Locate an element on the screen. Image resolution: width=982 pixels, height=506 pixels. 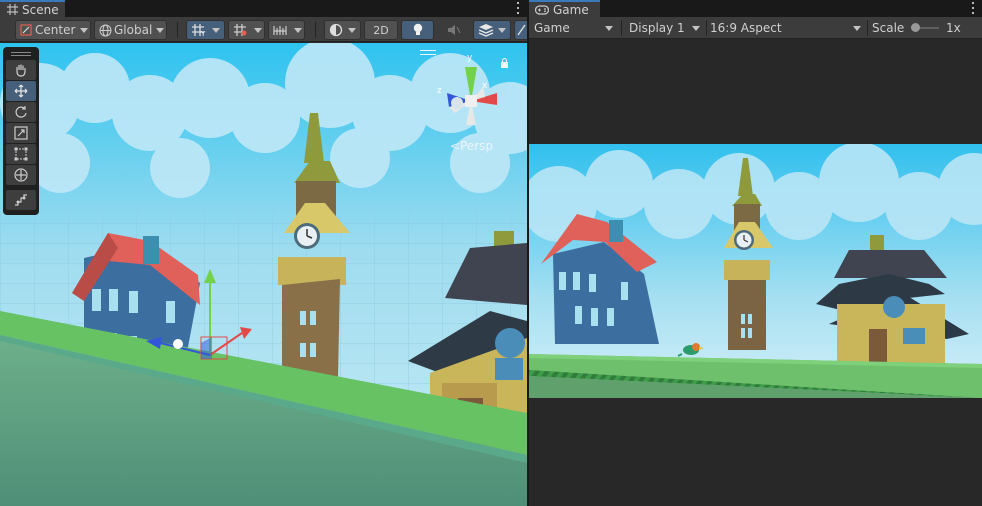
custom-tool-button is located at coordinates (21, 200).